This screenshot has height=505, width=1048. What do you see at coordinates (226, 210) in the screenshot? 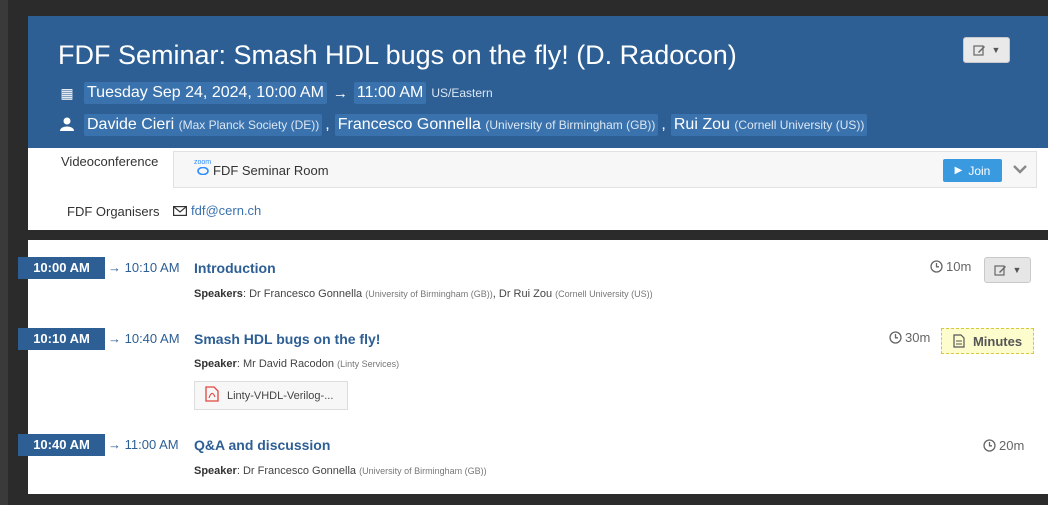
I see `organisers-email-text: fdf@cern.ch` at bounding box center [226, 210].